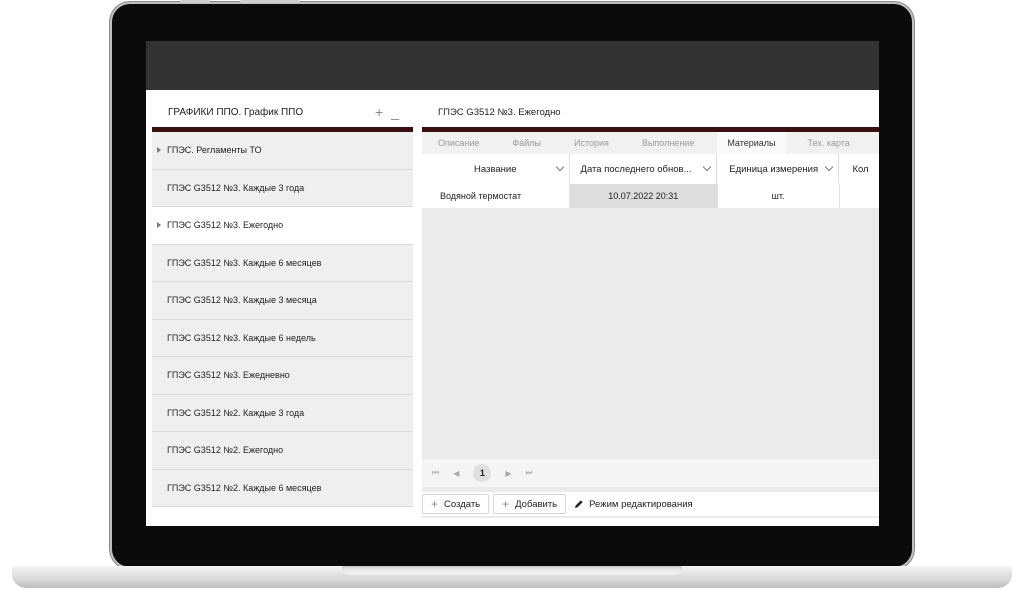  Describe the element at coordinates (668, 143) in the screenshot. I see `tab-3: Выполнение` at that location.